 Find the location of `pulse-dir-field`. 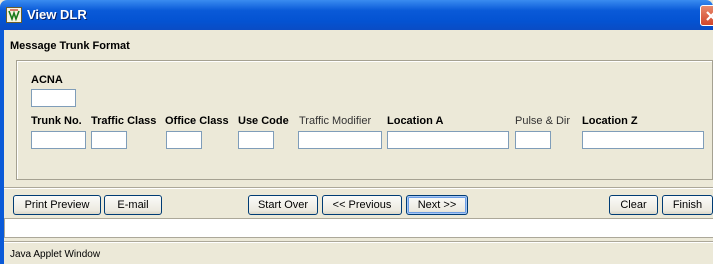

pulse-dir-field is located at coordinates (533, 140).